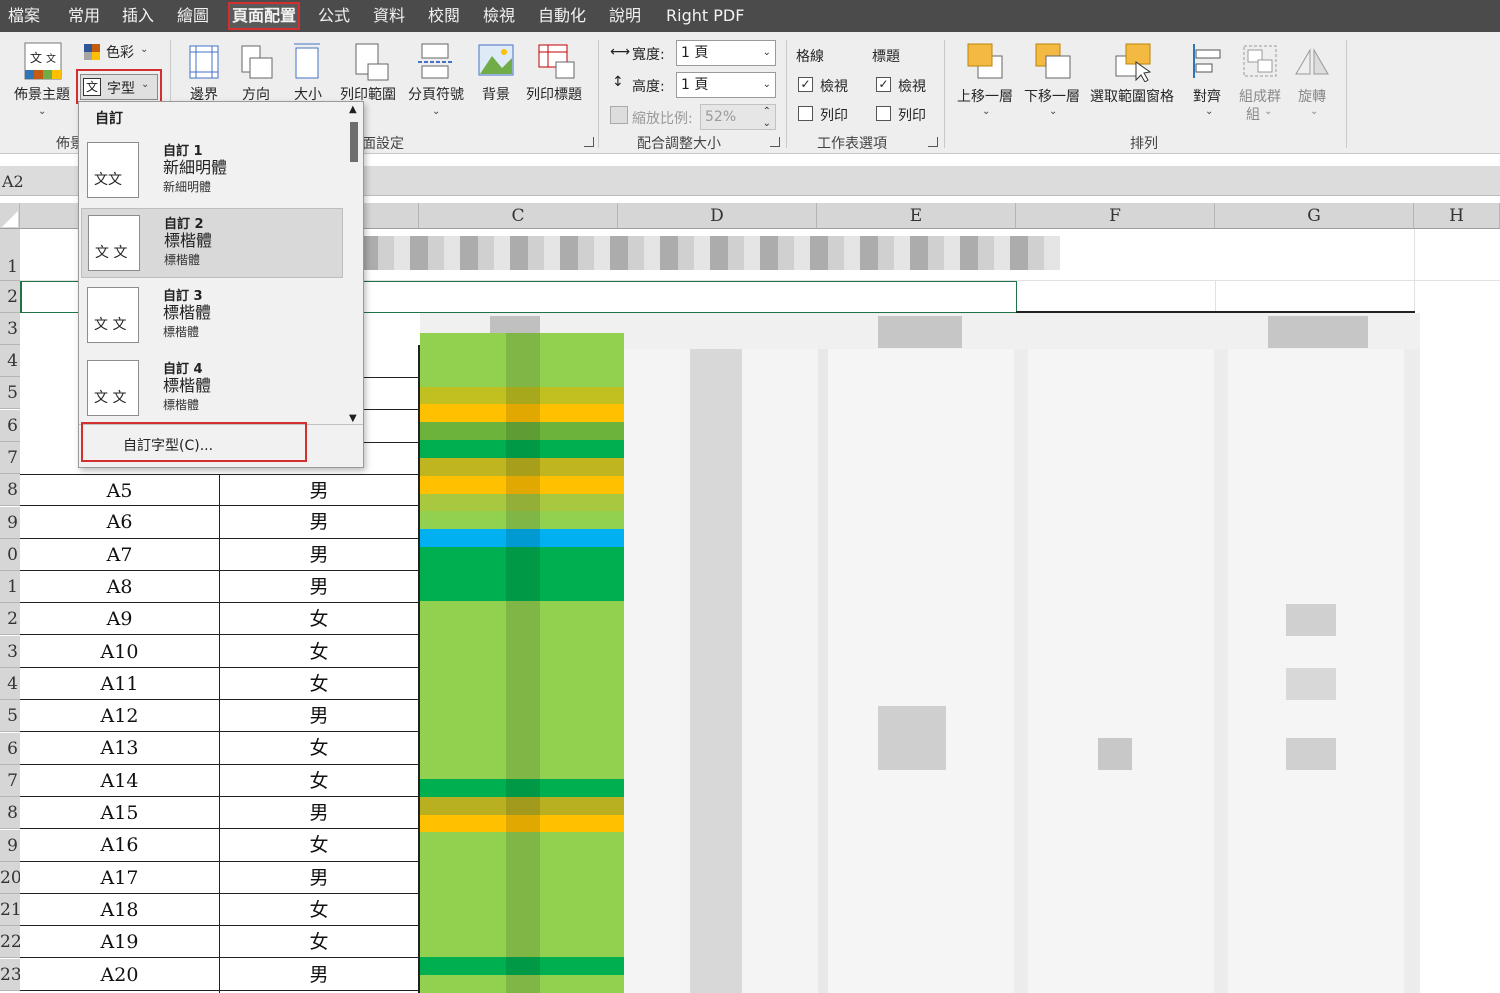 The height and width of the screenshot is (993, 1500). I want to click on menu-formulas: 公式, so click(334, 16).